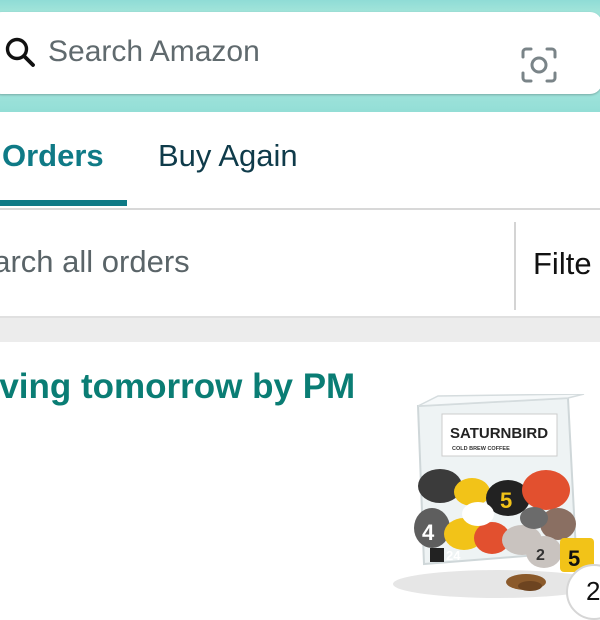  I want to click on product-brand-label: SATURNBIRD, so click(499, 433).